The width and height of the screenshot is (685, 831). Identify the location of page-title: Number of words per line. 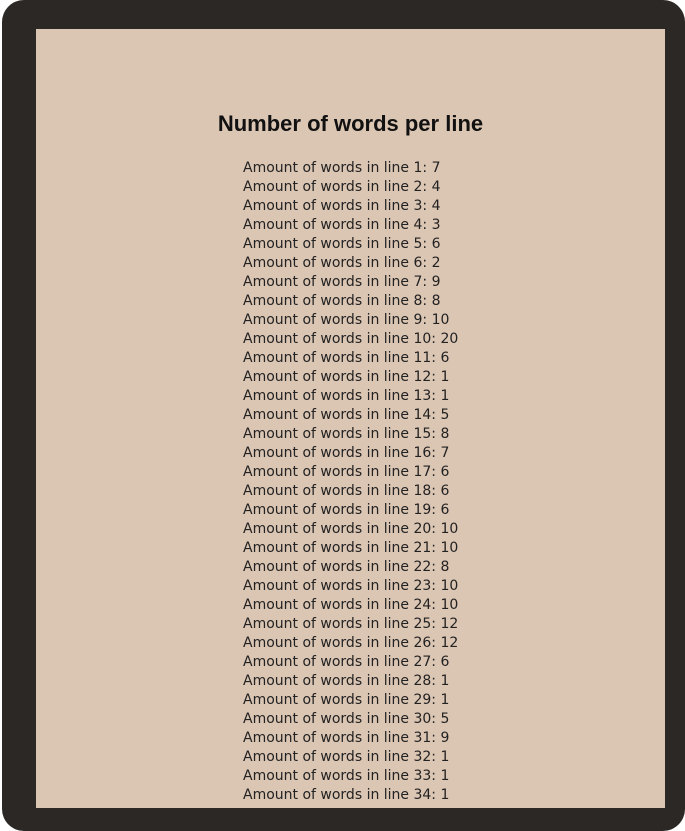
(350, 123).